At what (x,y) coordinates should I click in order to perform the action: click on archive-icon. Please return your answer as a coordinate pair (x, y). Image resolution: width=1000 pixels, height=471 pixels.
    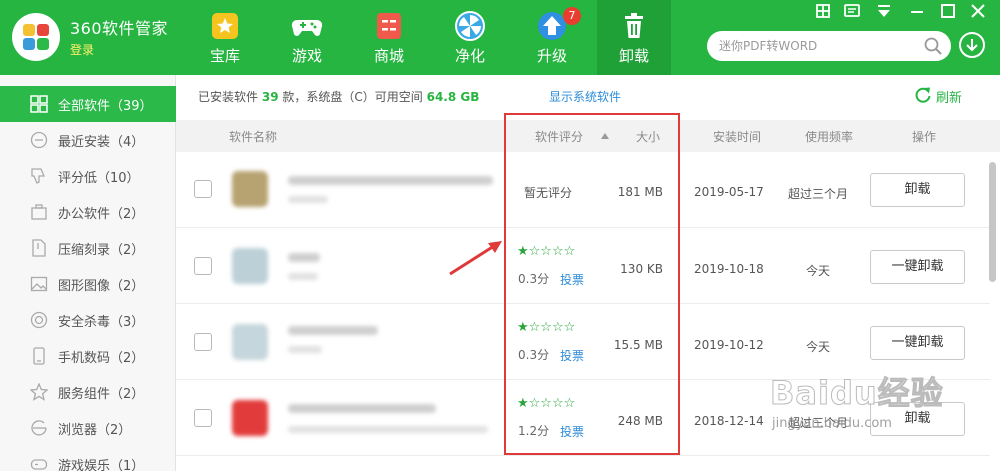
    Looking at the image, I should click on (39, 248).